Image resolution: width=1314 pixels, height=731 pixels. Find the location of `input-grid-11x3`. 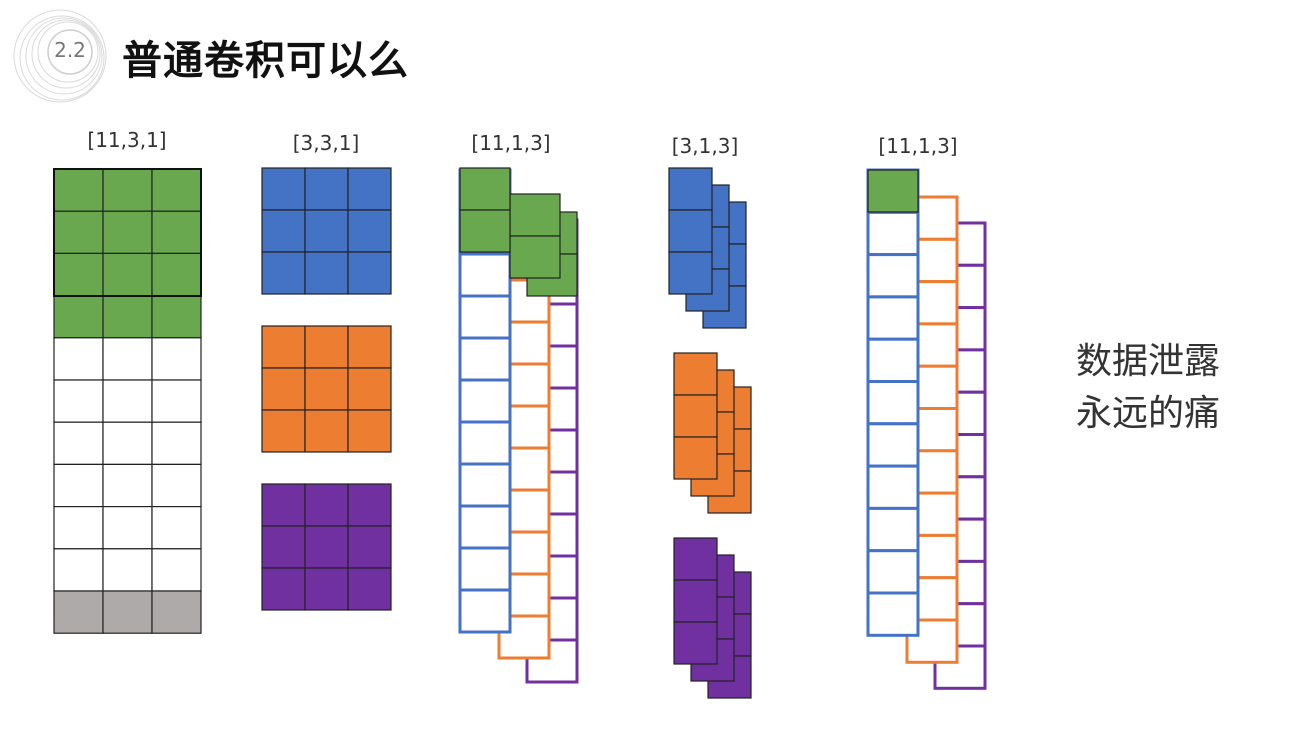

input-grid-11x3 is located at coordinates (127, 401).